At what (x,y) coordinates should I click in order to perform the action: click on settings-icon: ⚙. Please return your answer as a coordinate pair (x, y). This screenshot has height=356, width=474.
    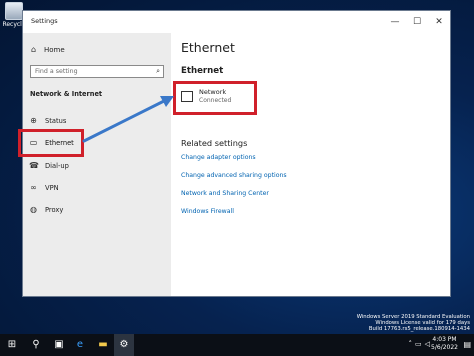
    Looking at the image, I should click on (124, 345).